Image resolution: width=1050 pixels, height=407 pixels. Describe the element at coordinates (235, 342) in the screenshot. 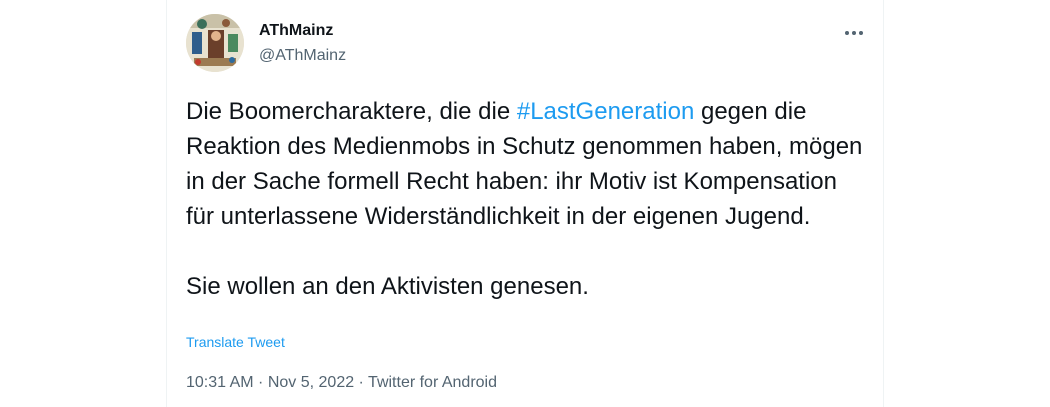

I see `translate-tweet-link: Translate Tweet` at that location.